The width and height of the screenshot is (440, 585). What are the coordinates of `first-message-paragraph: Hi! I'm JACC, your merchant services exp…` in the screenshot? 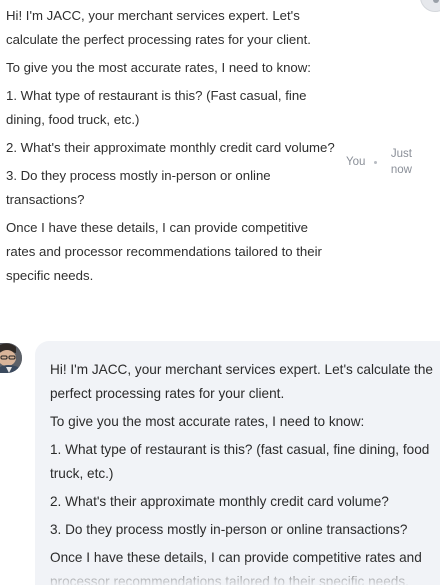 It's located at (158, 27).